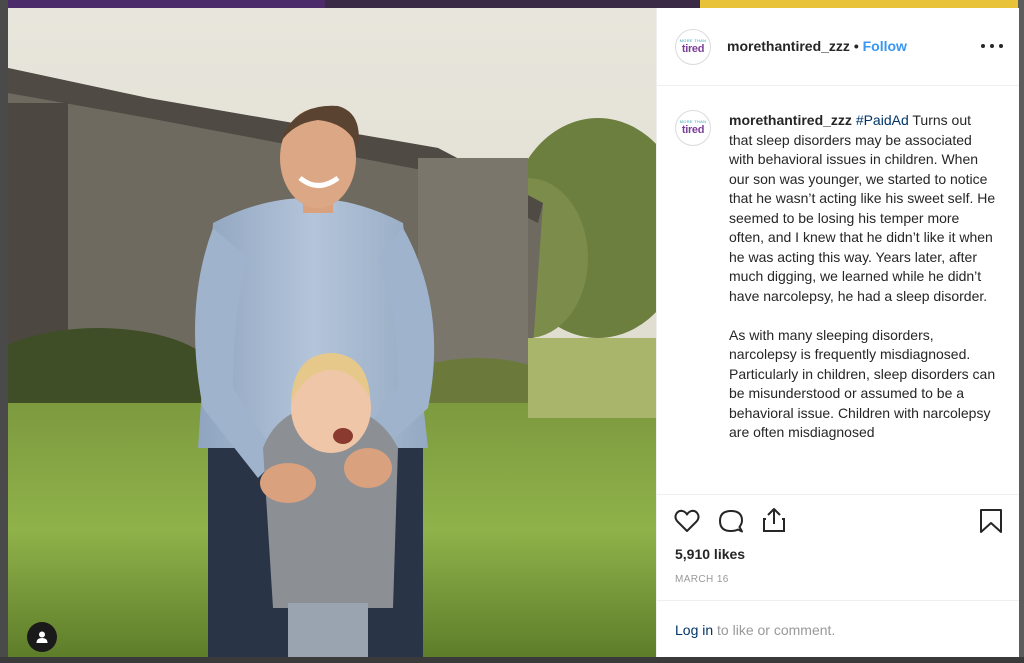  I want to click on post-date: MARCH 16, so click(702, 579).